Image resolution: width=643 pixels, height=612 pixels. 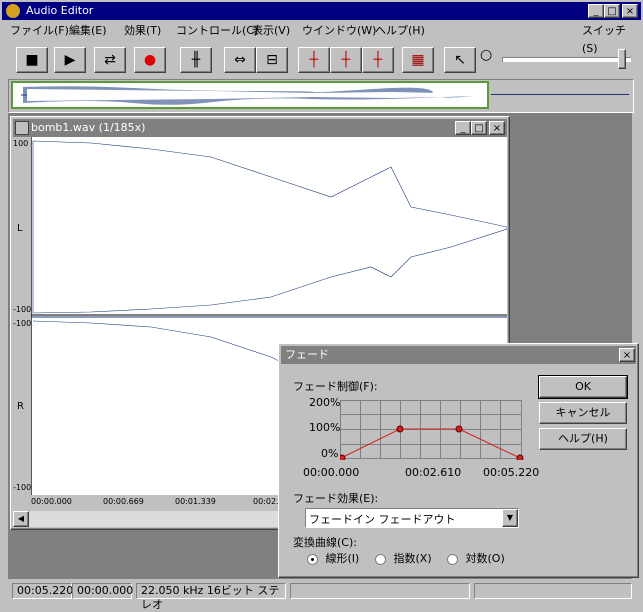 What do you see at coordinates (195, 501) in the screenshot?
I see `time-tick-2: 00:01.339` at bounding box center [195, 501].